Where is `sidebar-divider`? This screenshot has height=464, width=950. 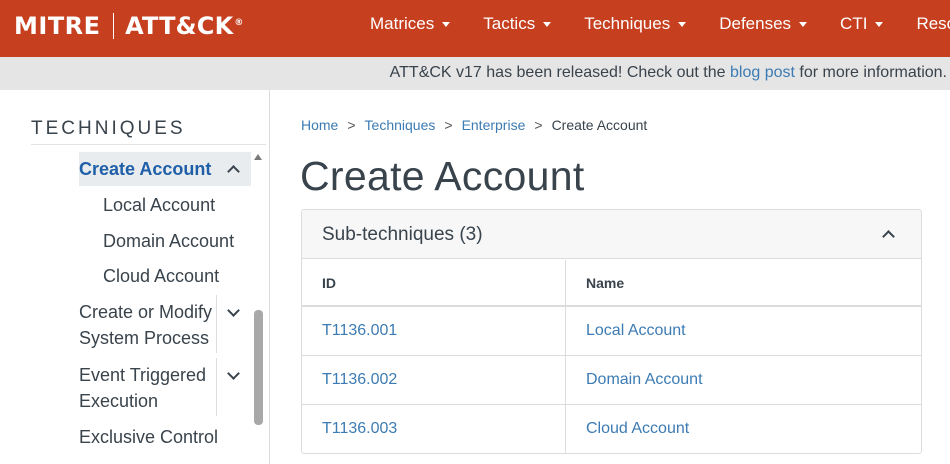 sidebar-divider is located at coordinates (148, 144).